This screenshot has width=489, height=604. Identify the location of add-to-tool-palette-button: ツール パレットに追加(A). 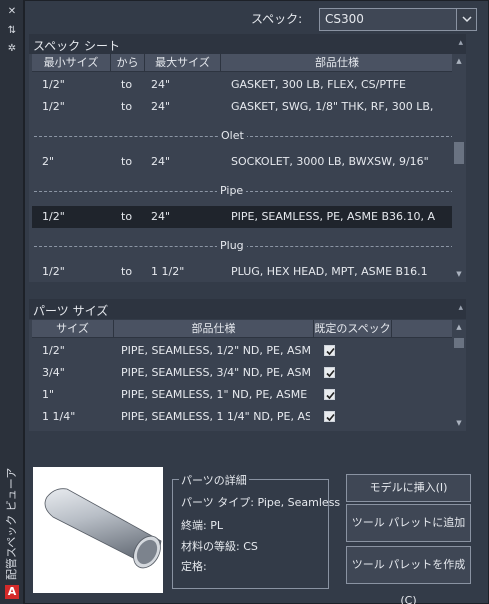
(408, 534).